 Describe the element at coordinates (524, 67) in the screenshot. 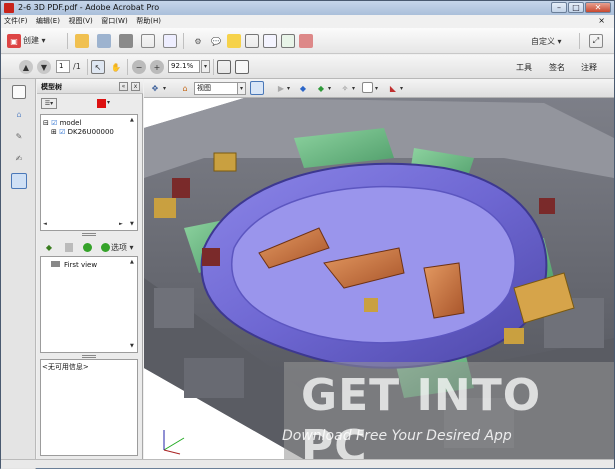

I see `tools-pane-link: 工具` at that location.